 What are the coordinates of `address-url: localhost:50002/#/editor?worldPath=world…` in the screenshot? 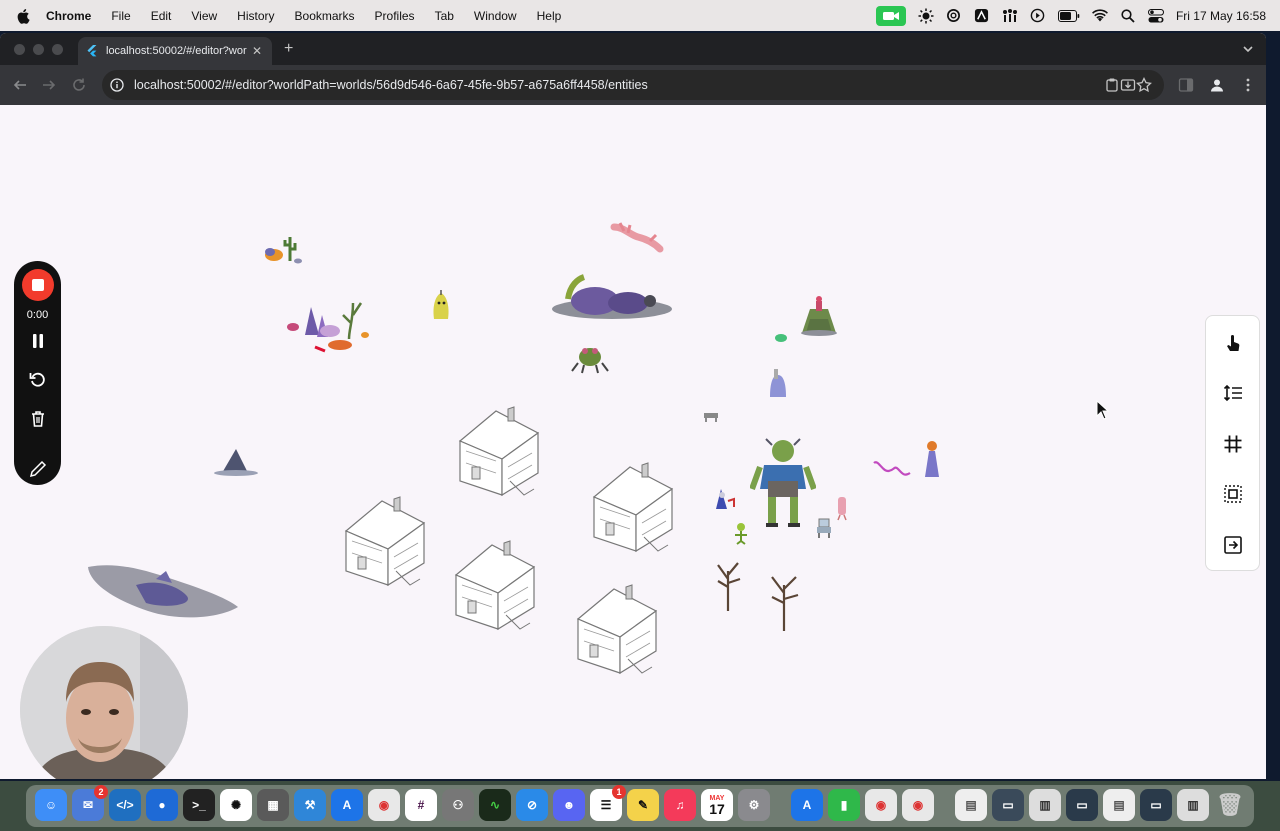 It's located at (391, 85).